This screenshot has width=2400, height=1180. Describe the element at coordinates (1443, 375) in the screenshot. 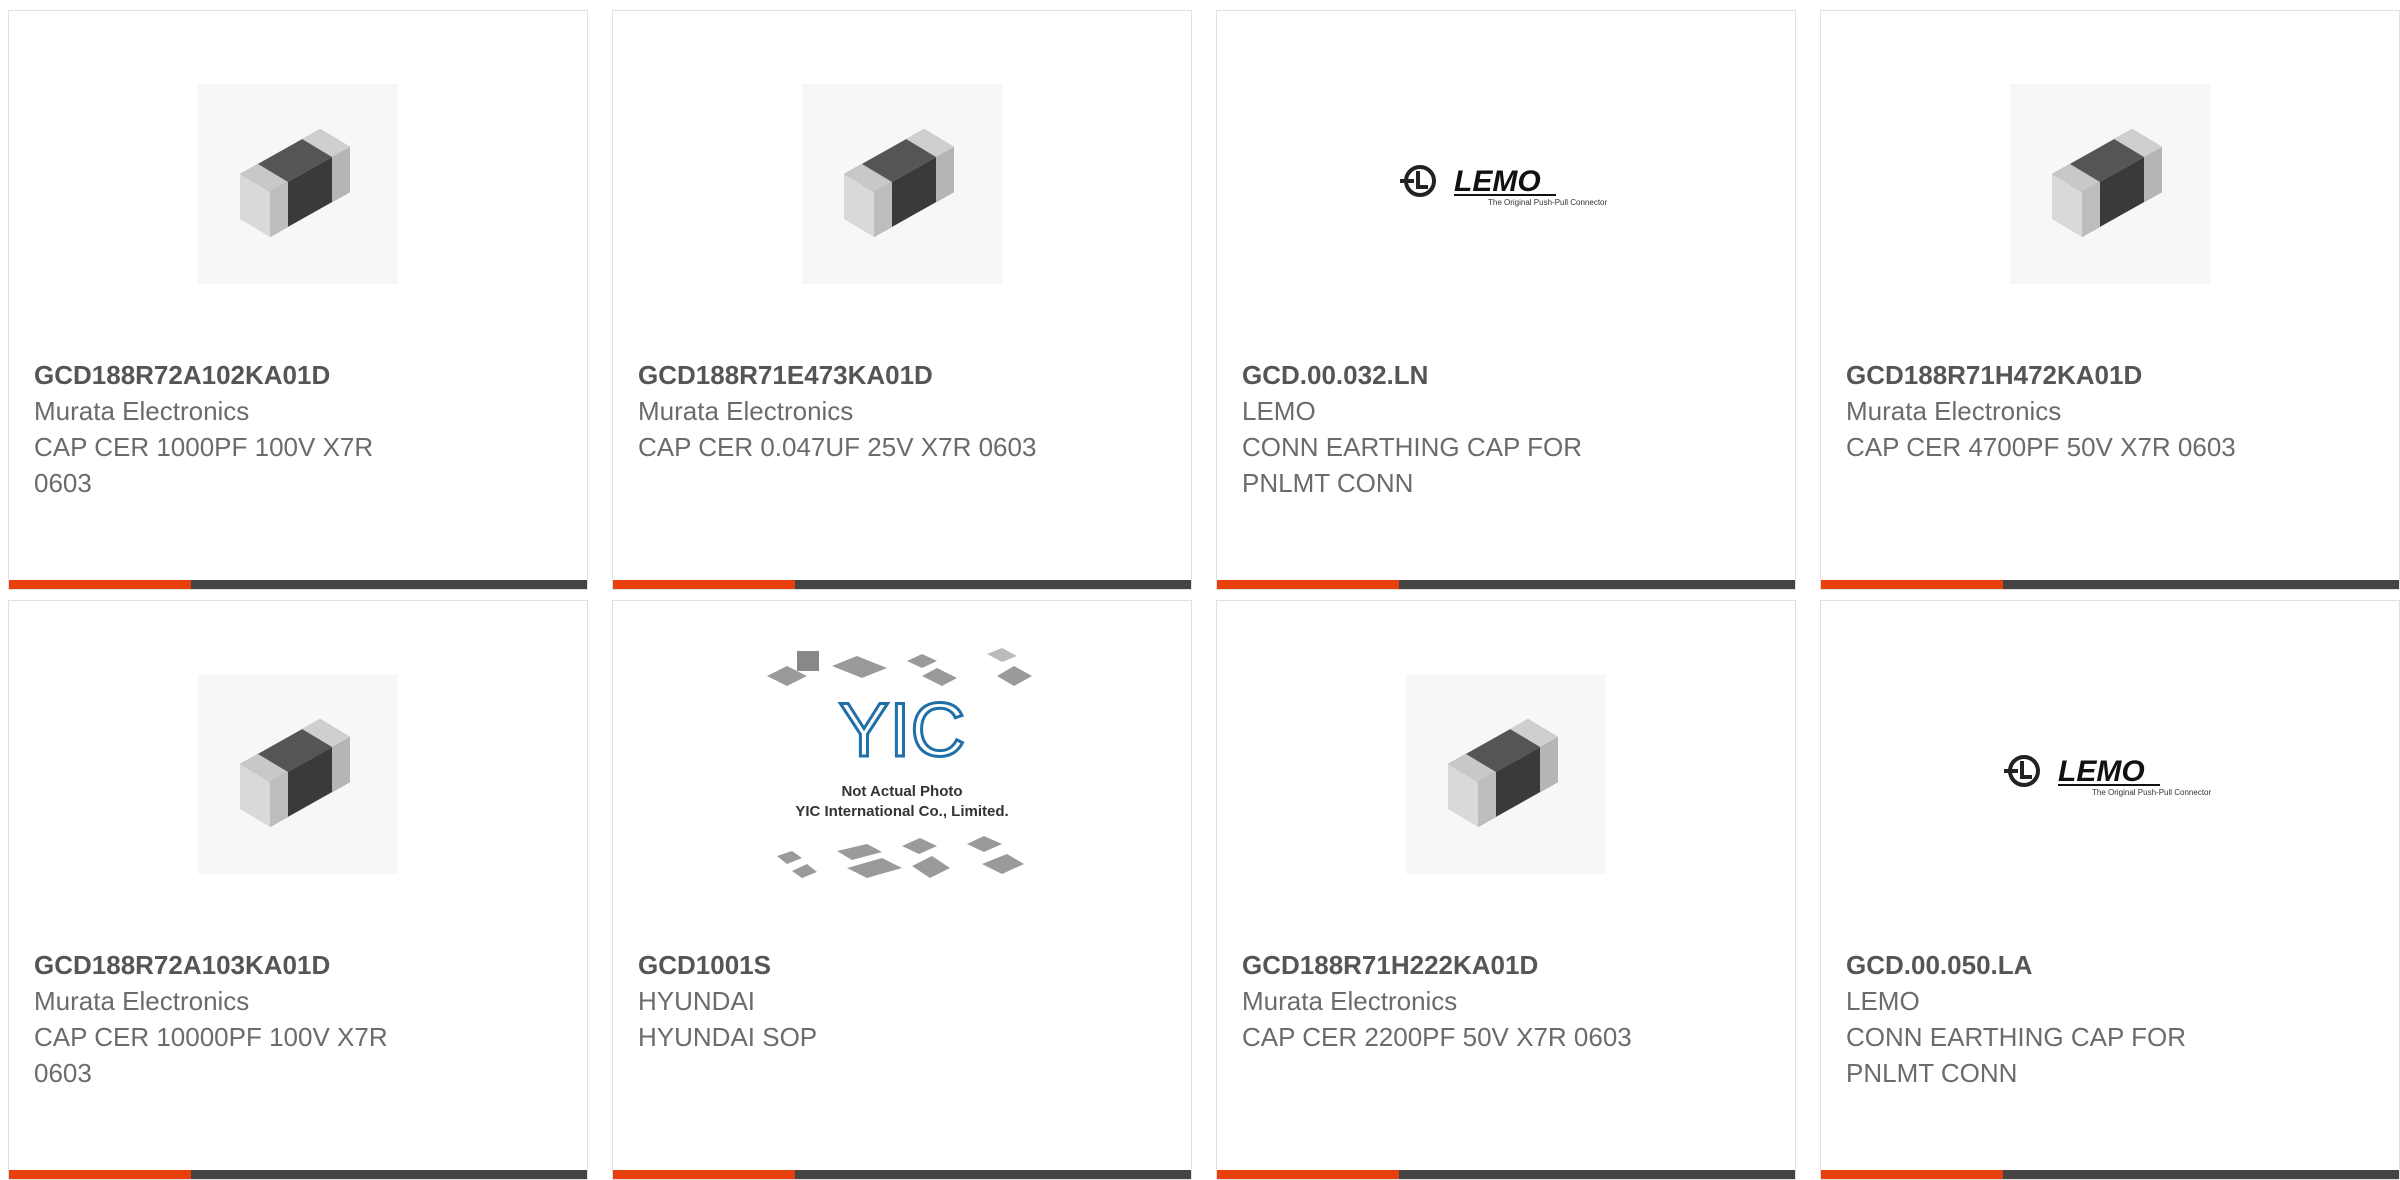

I see `part-number: GCD.00.032.LN` at that location.